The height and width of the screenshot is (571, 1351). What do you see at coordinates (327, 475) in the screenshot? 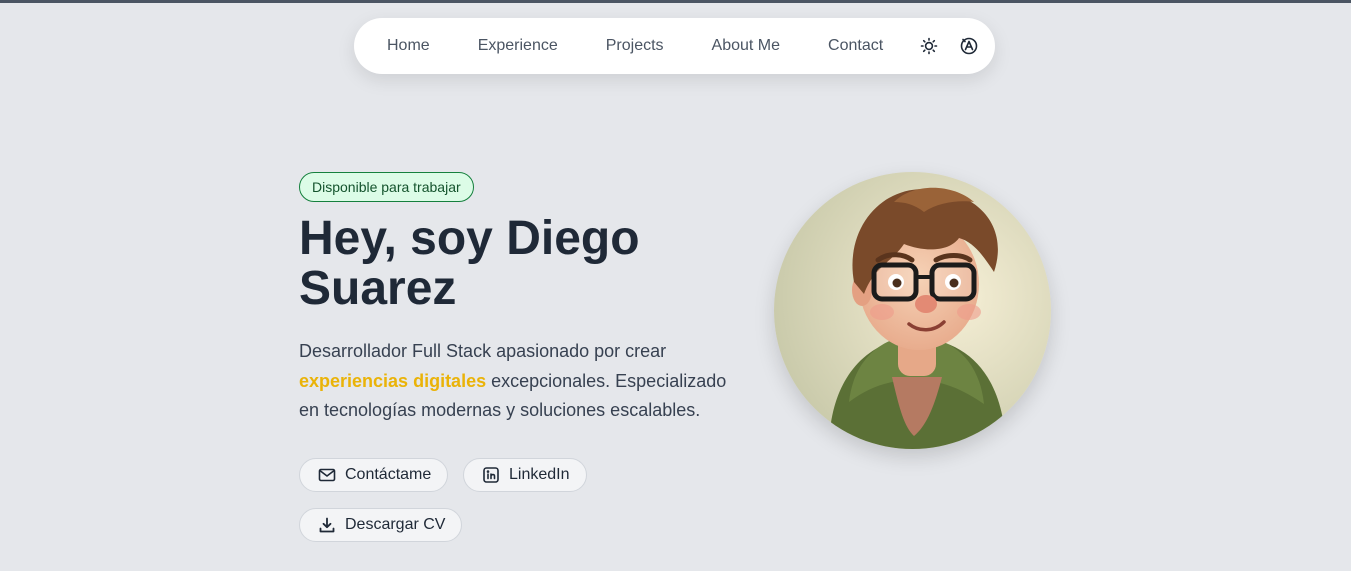
I see `mail-icon` at bounding box center [327, 475].